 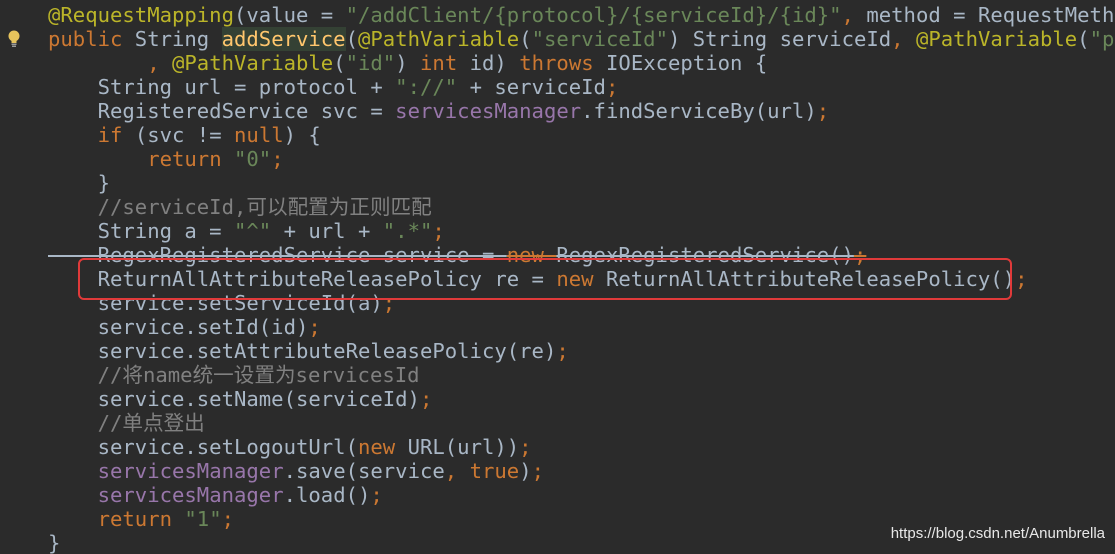 I want to click on code-token: true, so click(x=494, y=471).